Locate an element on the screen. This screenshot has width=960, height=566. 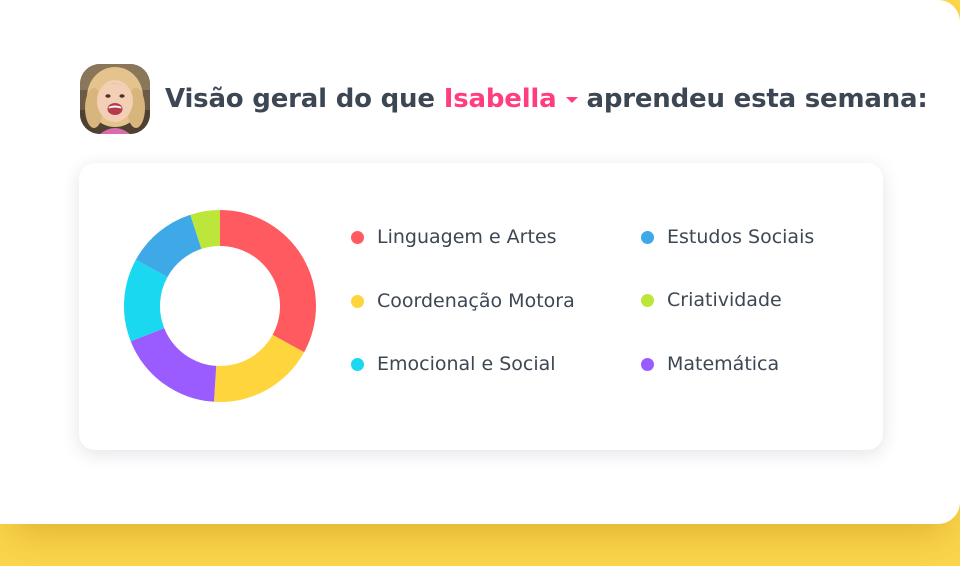
child-avatar-photo is located at coordinates (115, 99).